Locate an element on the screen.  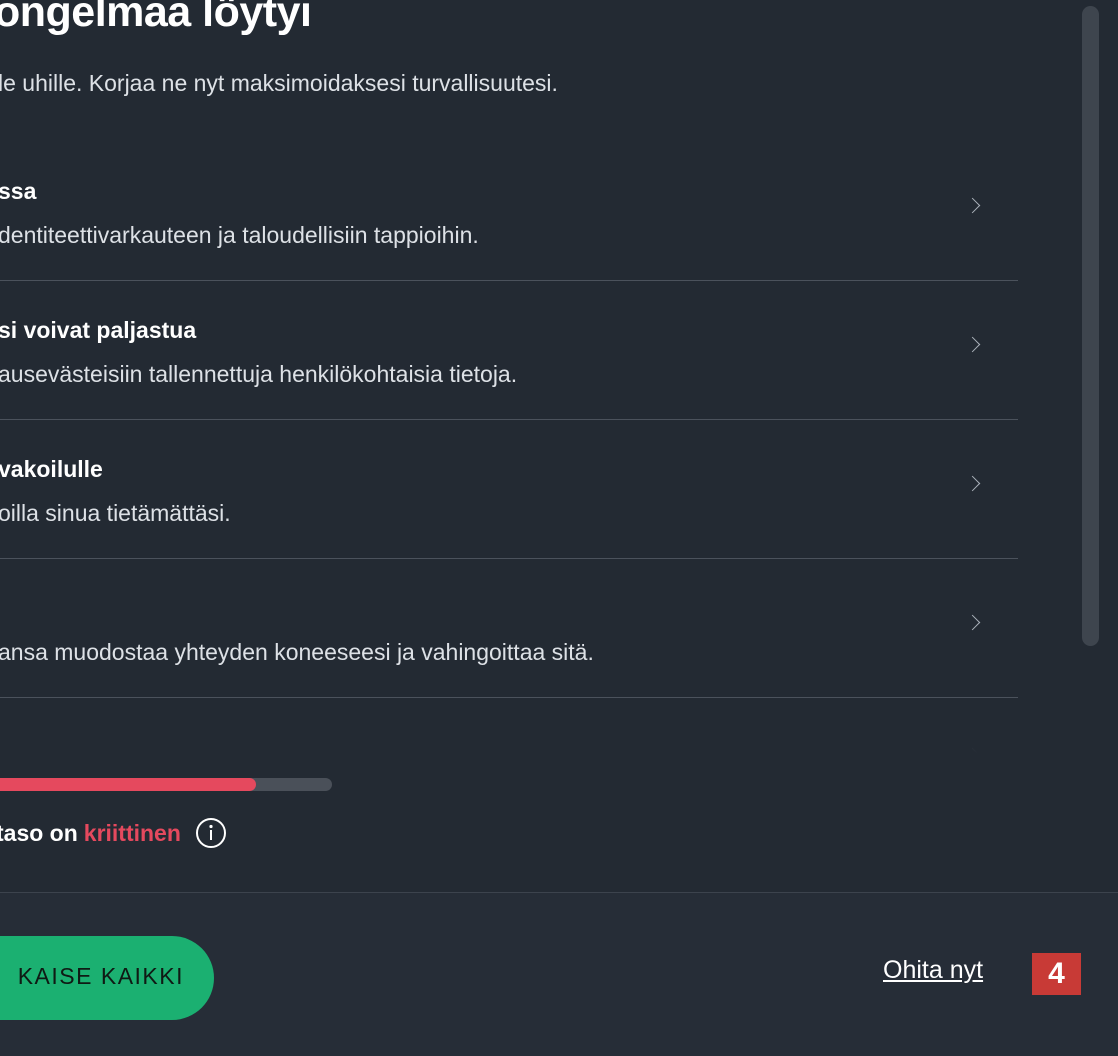
step-badge: 4 is located at coordinates (1056, 974).